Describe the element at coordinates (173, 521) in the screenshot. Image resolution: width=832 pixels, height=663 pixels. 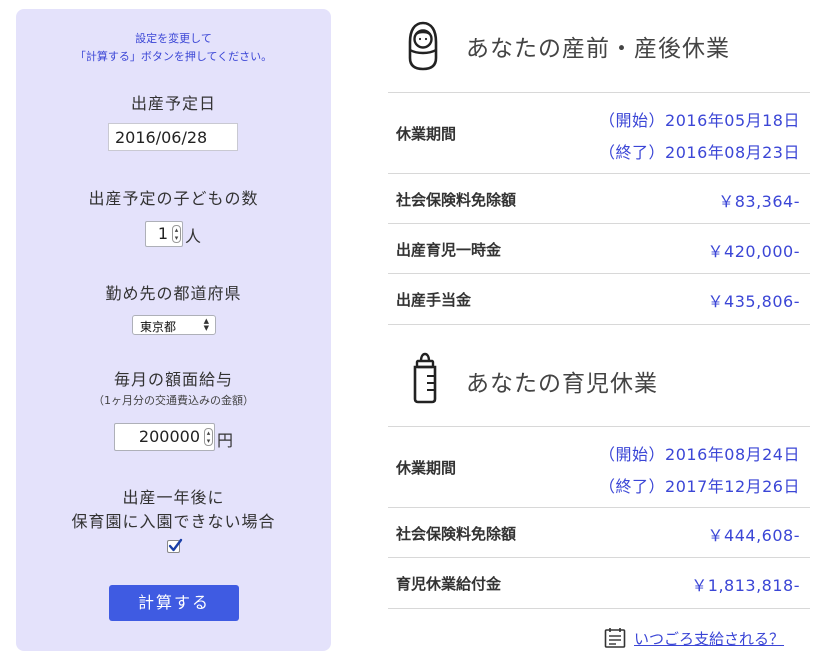
I see `daycare-label-line2: 保育園に入園できない場合` at that location.